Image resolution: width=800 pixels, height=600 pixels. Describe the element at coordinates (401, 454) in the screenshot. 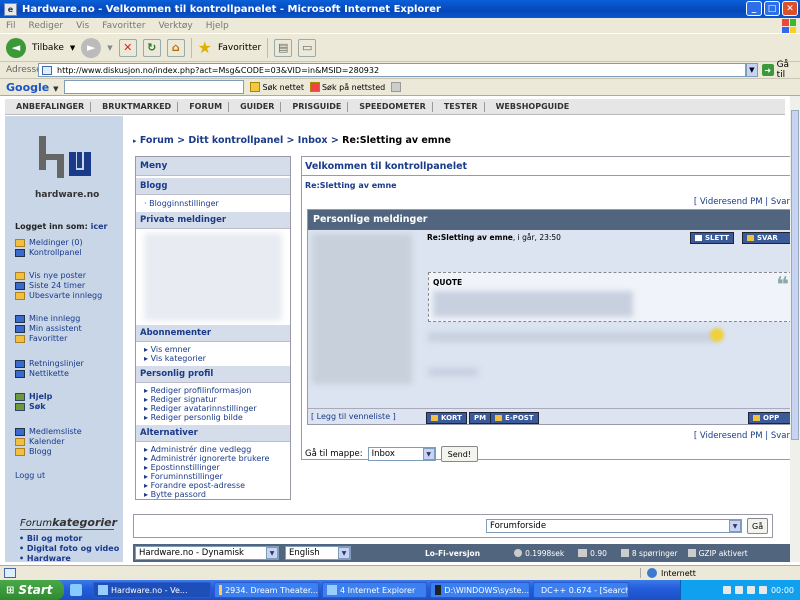

I see `folder-select: Inbox ▼` at that location.